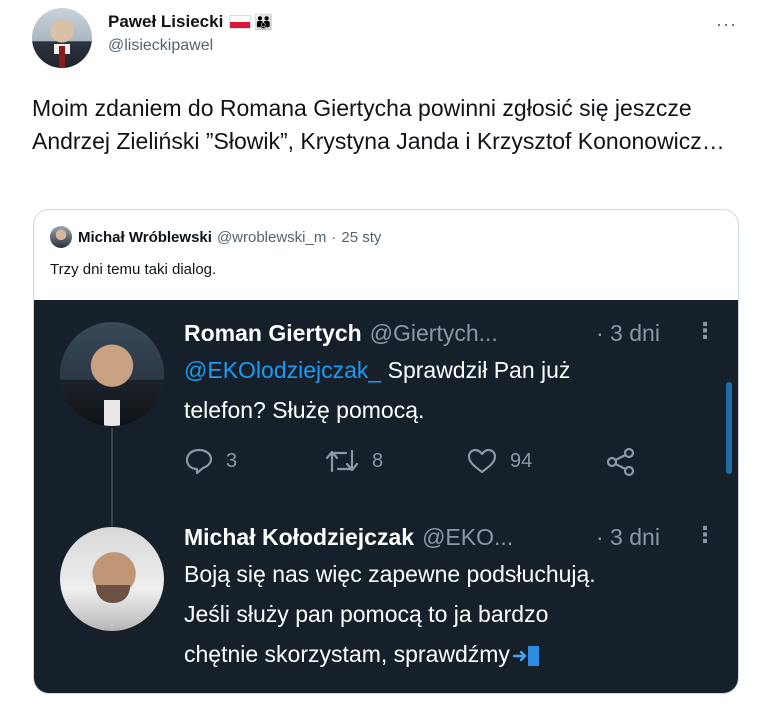 The image size is (762, 720). What do you see at coordinates (273, 333) in the screenshot?
I see `screenshot-tweet1-name: Roman Giertych` at bounding box center [273, 333].